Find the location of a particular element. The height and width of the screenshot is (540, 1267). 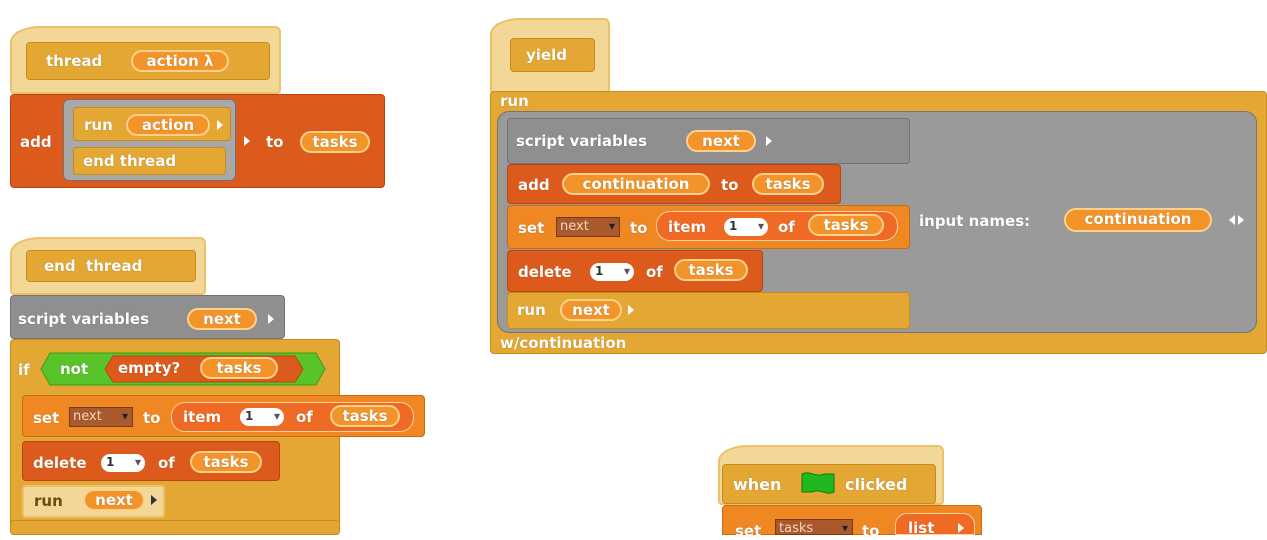

yield-tasks-add: tasks is located at coordinates (788, 184).